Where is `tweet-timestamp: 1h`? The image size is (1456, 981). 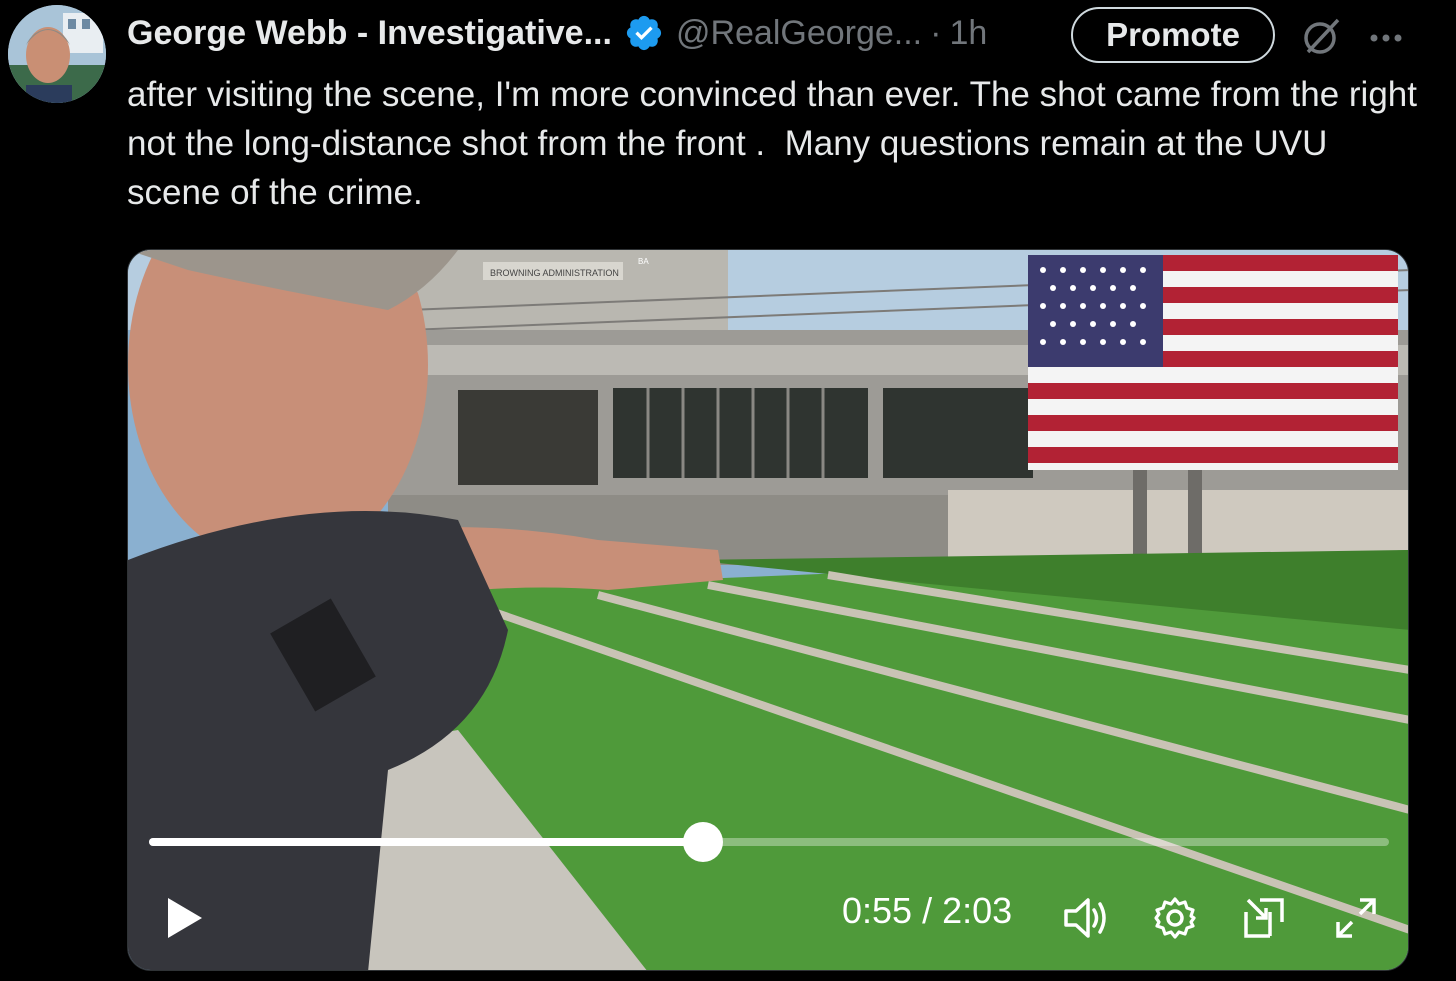 tweet-timestamp: 1h is located at coordinates (968, 33).